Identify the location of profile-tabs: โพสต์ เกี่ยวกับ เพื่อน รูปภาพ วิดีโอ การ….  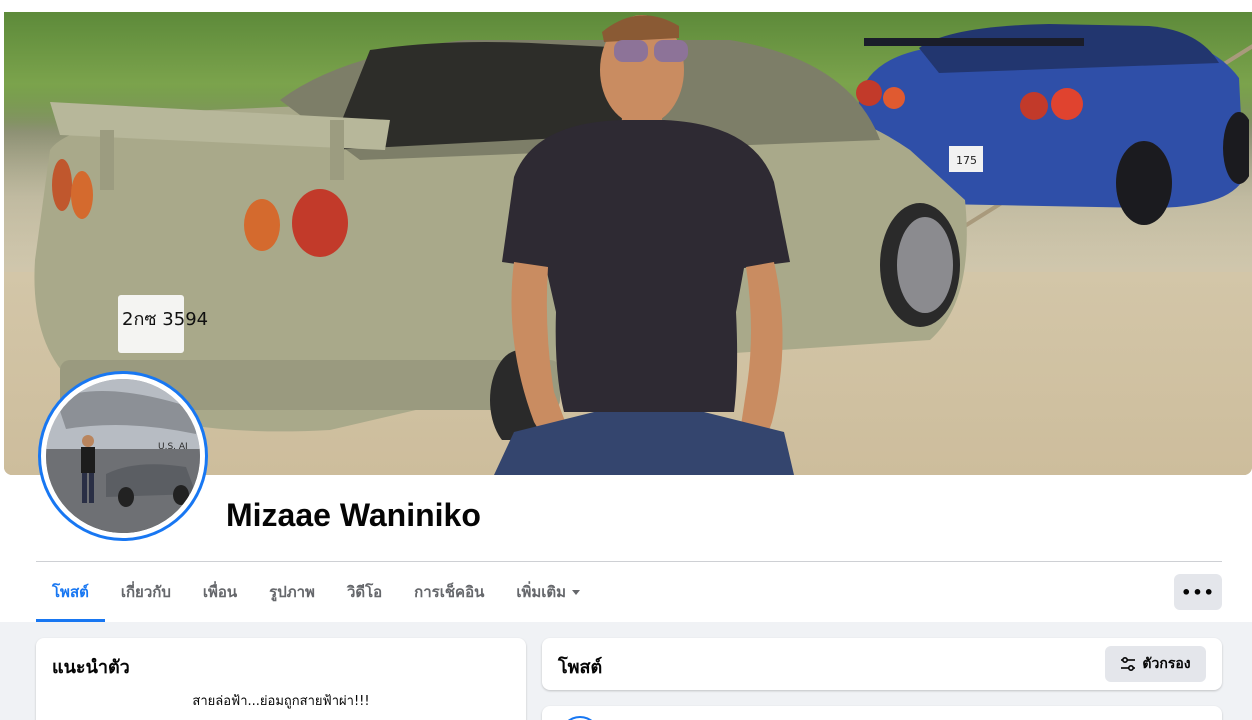
(316, 592).